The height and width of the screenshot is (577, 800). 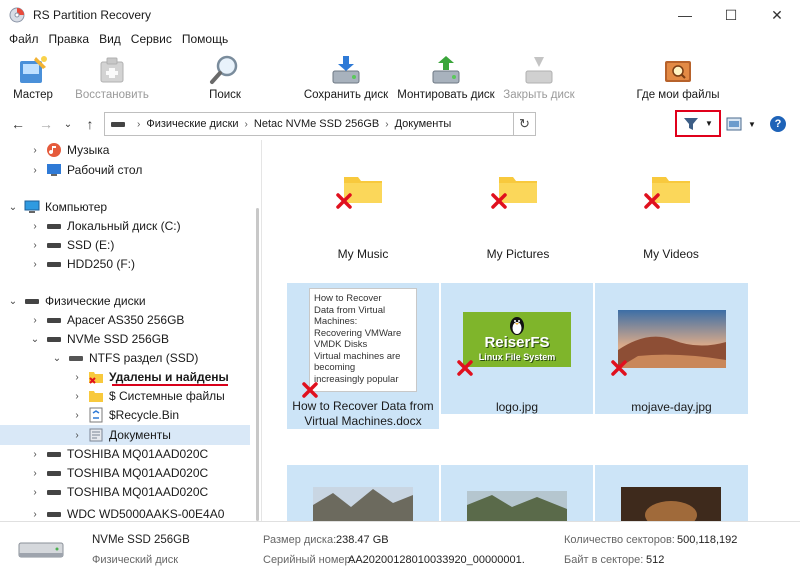 I want to click on breadcrumb-netac-disk: Netac NVMe SSD 256GB, so click(x=316, y=124).